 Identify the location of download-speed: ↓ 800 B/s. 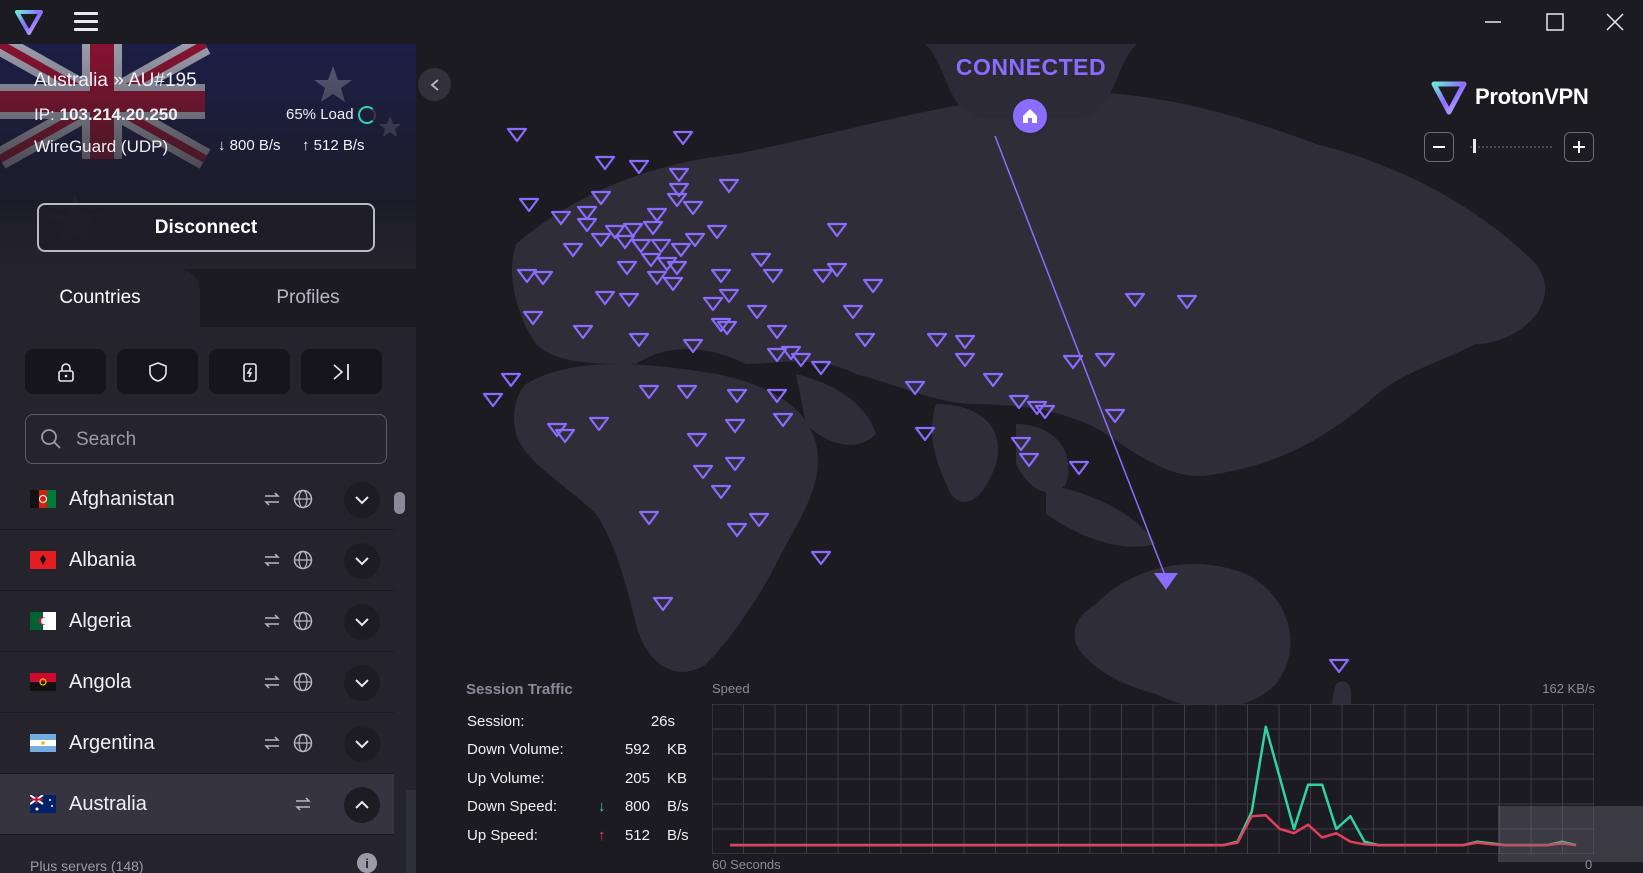
(249, 145).